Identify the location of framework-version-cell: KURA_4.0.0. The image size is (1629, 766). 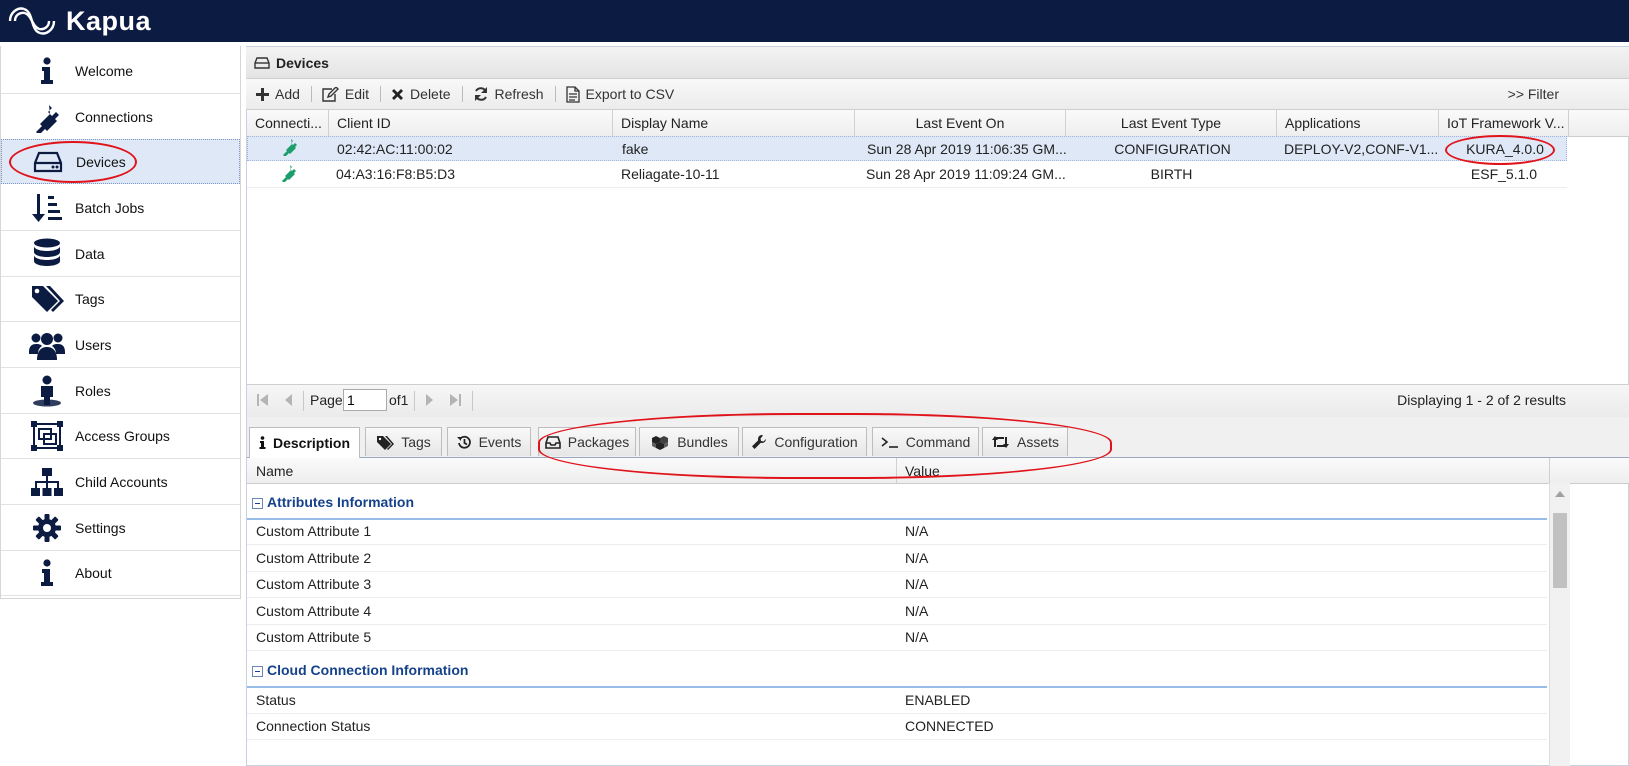
(1505, 149).